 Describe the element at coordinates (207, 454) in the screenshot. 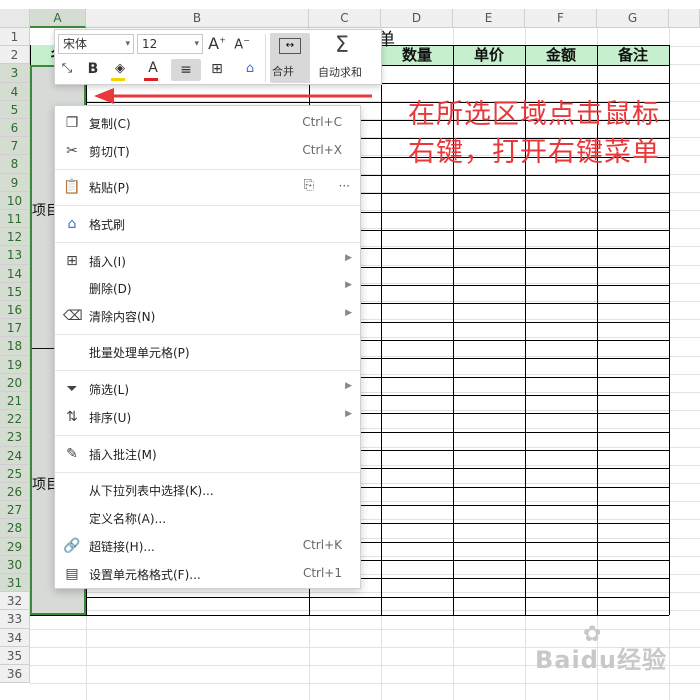

I see `menu-item-comment: ✎ 插入批注(M)` at that location.